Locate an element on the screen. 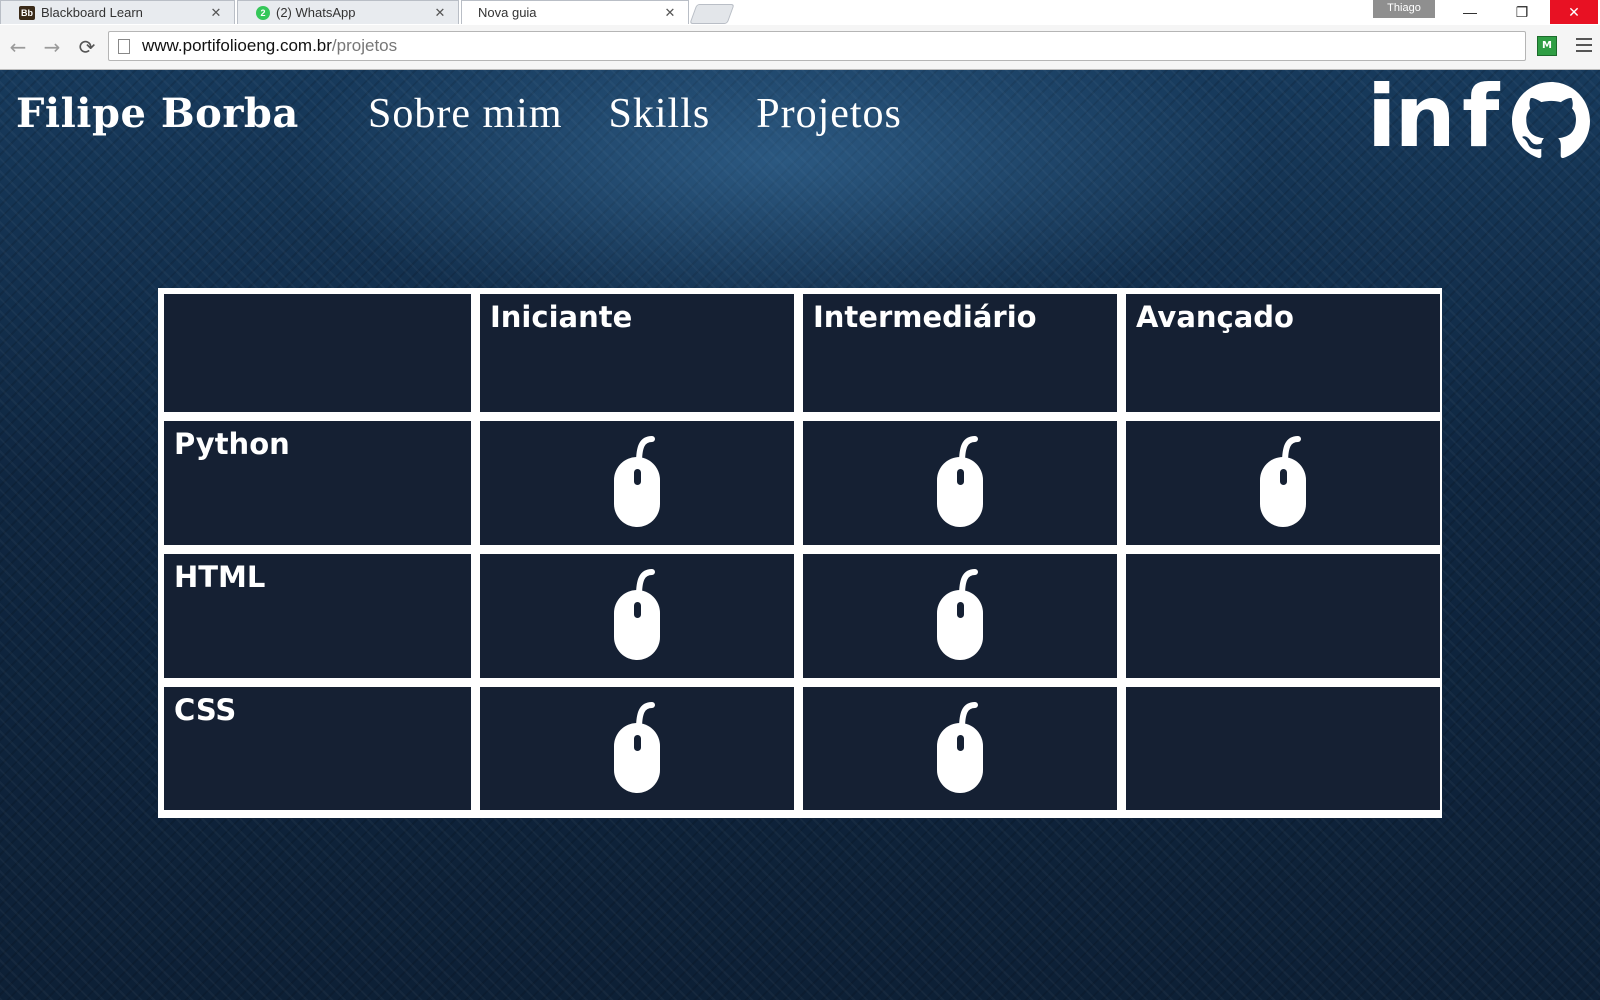  tab-nova-guia: Nova guia ✕ is located at coordinates (575, 12).